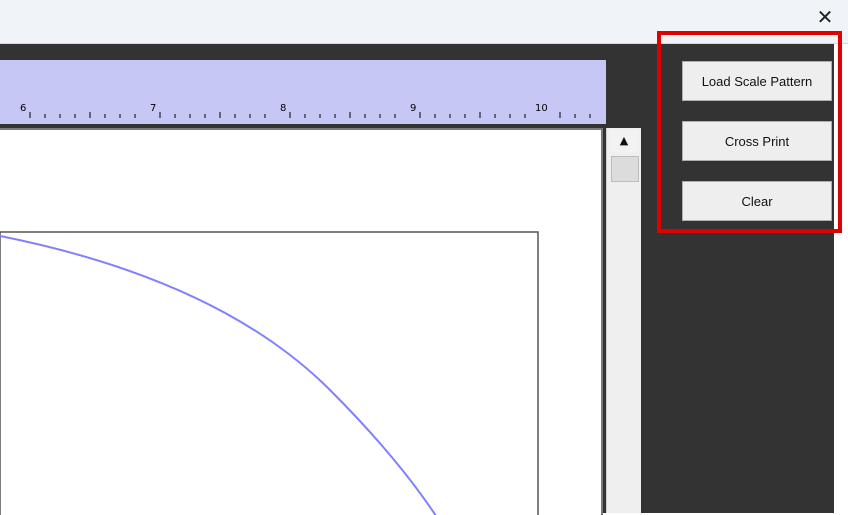  What do you see at coordinates (757, 141) in the screenshot?
I see `cross-print-button: Cross Print` at bounding box center [757, 141].